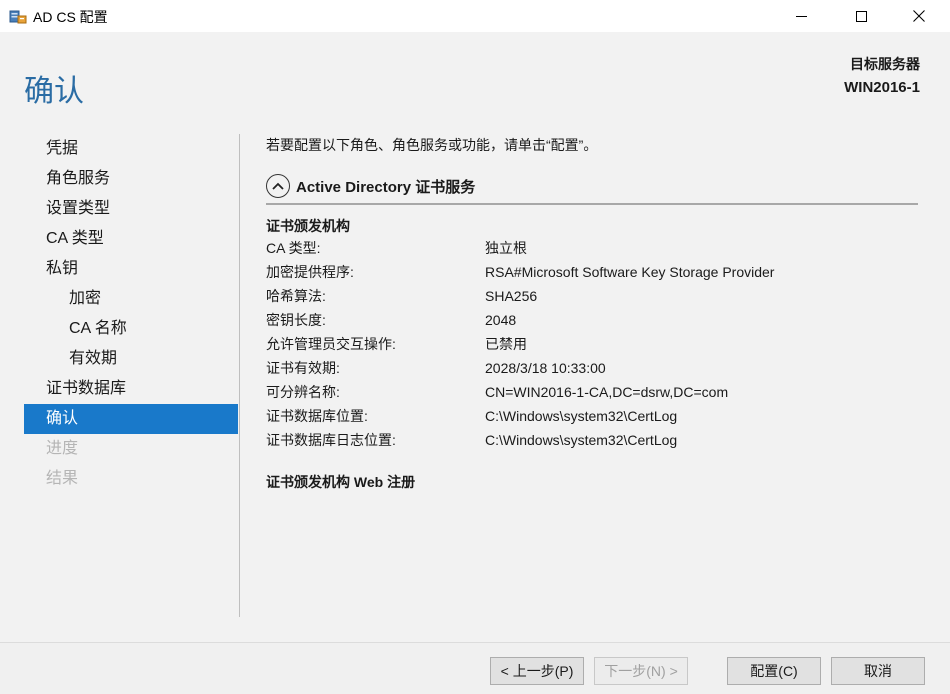  I want to click on property-key: 密钥长度:, so click(296, 320).